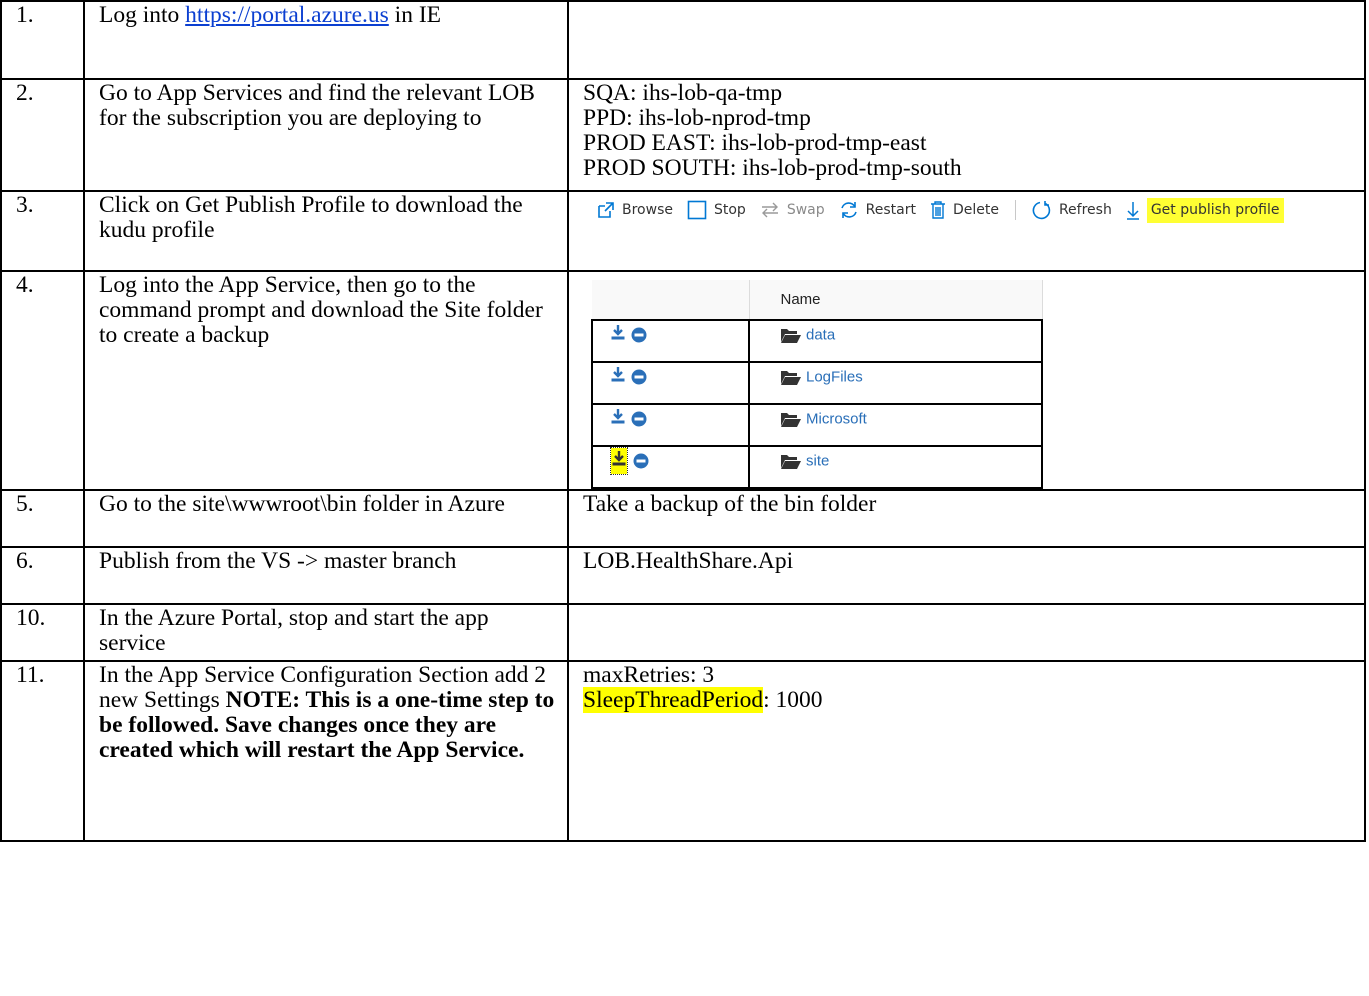 The width and height of the screenshot is (1369, 996). What do you see at coordinates (966, 575) in the screenshot?
I see `step-note: LOB.HealthShare.Api` at bounding box center [966, 575].